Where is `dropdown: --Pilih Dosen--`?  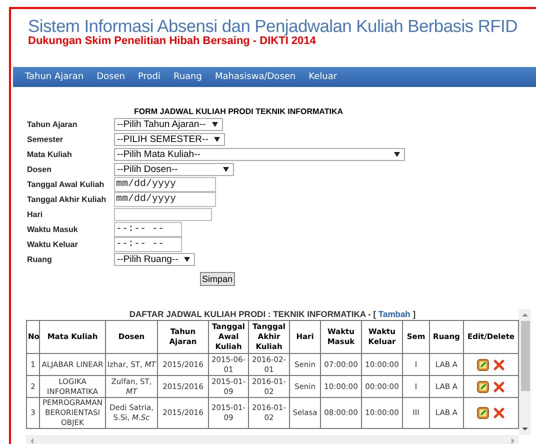 dropdown: --Pilih Dosen-- is located at coordinates (174, 169).